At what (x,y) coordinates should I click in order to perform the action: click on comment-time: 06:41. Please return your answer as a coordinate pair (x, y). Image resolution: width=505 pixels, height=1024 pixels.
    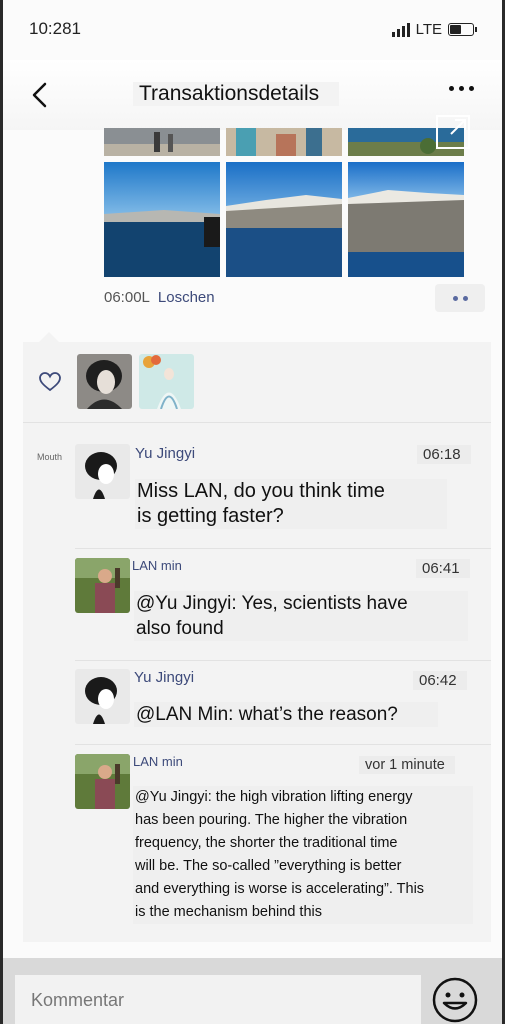
    Looking at the image, I should click on (443, 568).